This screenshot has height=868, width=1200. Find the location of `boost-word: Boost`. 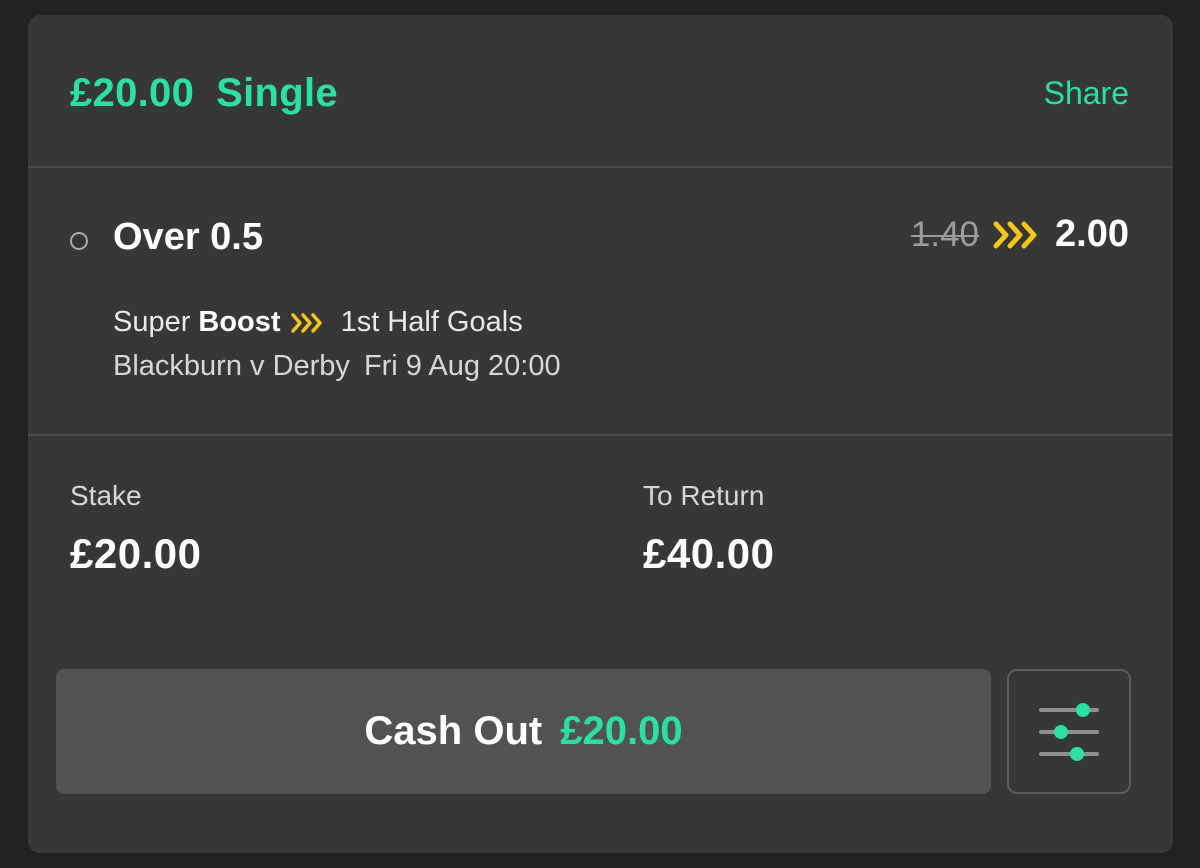

boost-word: Boost is located at coordinates (239, 322).